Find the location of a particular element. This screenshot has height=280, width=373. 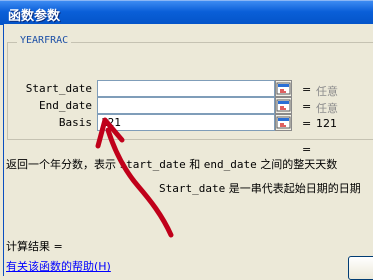

end-date-label: End_date is located at coordinates (65, 105).